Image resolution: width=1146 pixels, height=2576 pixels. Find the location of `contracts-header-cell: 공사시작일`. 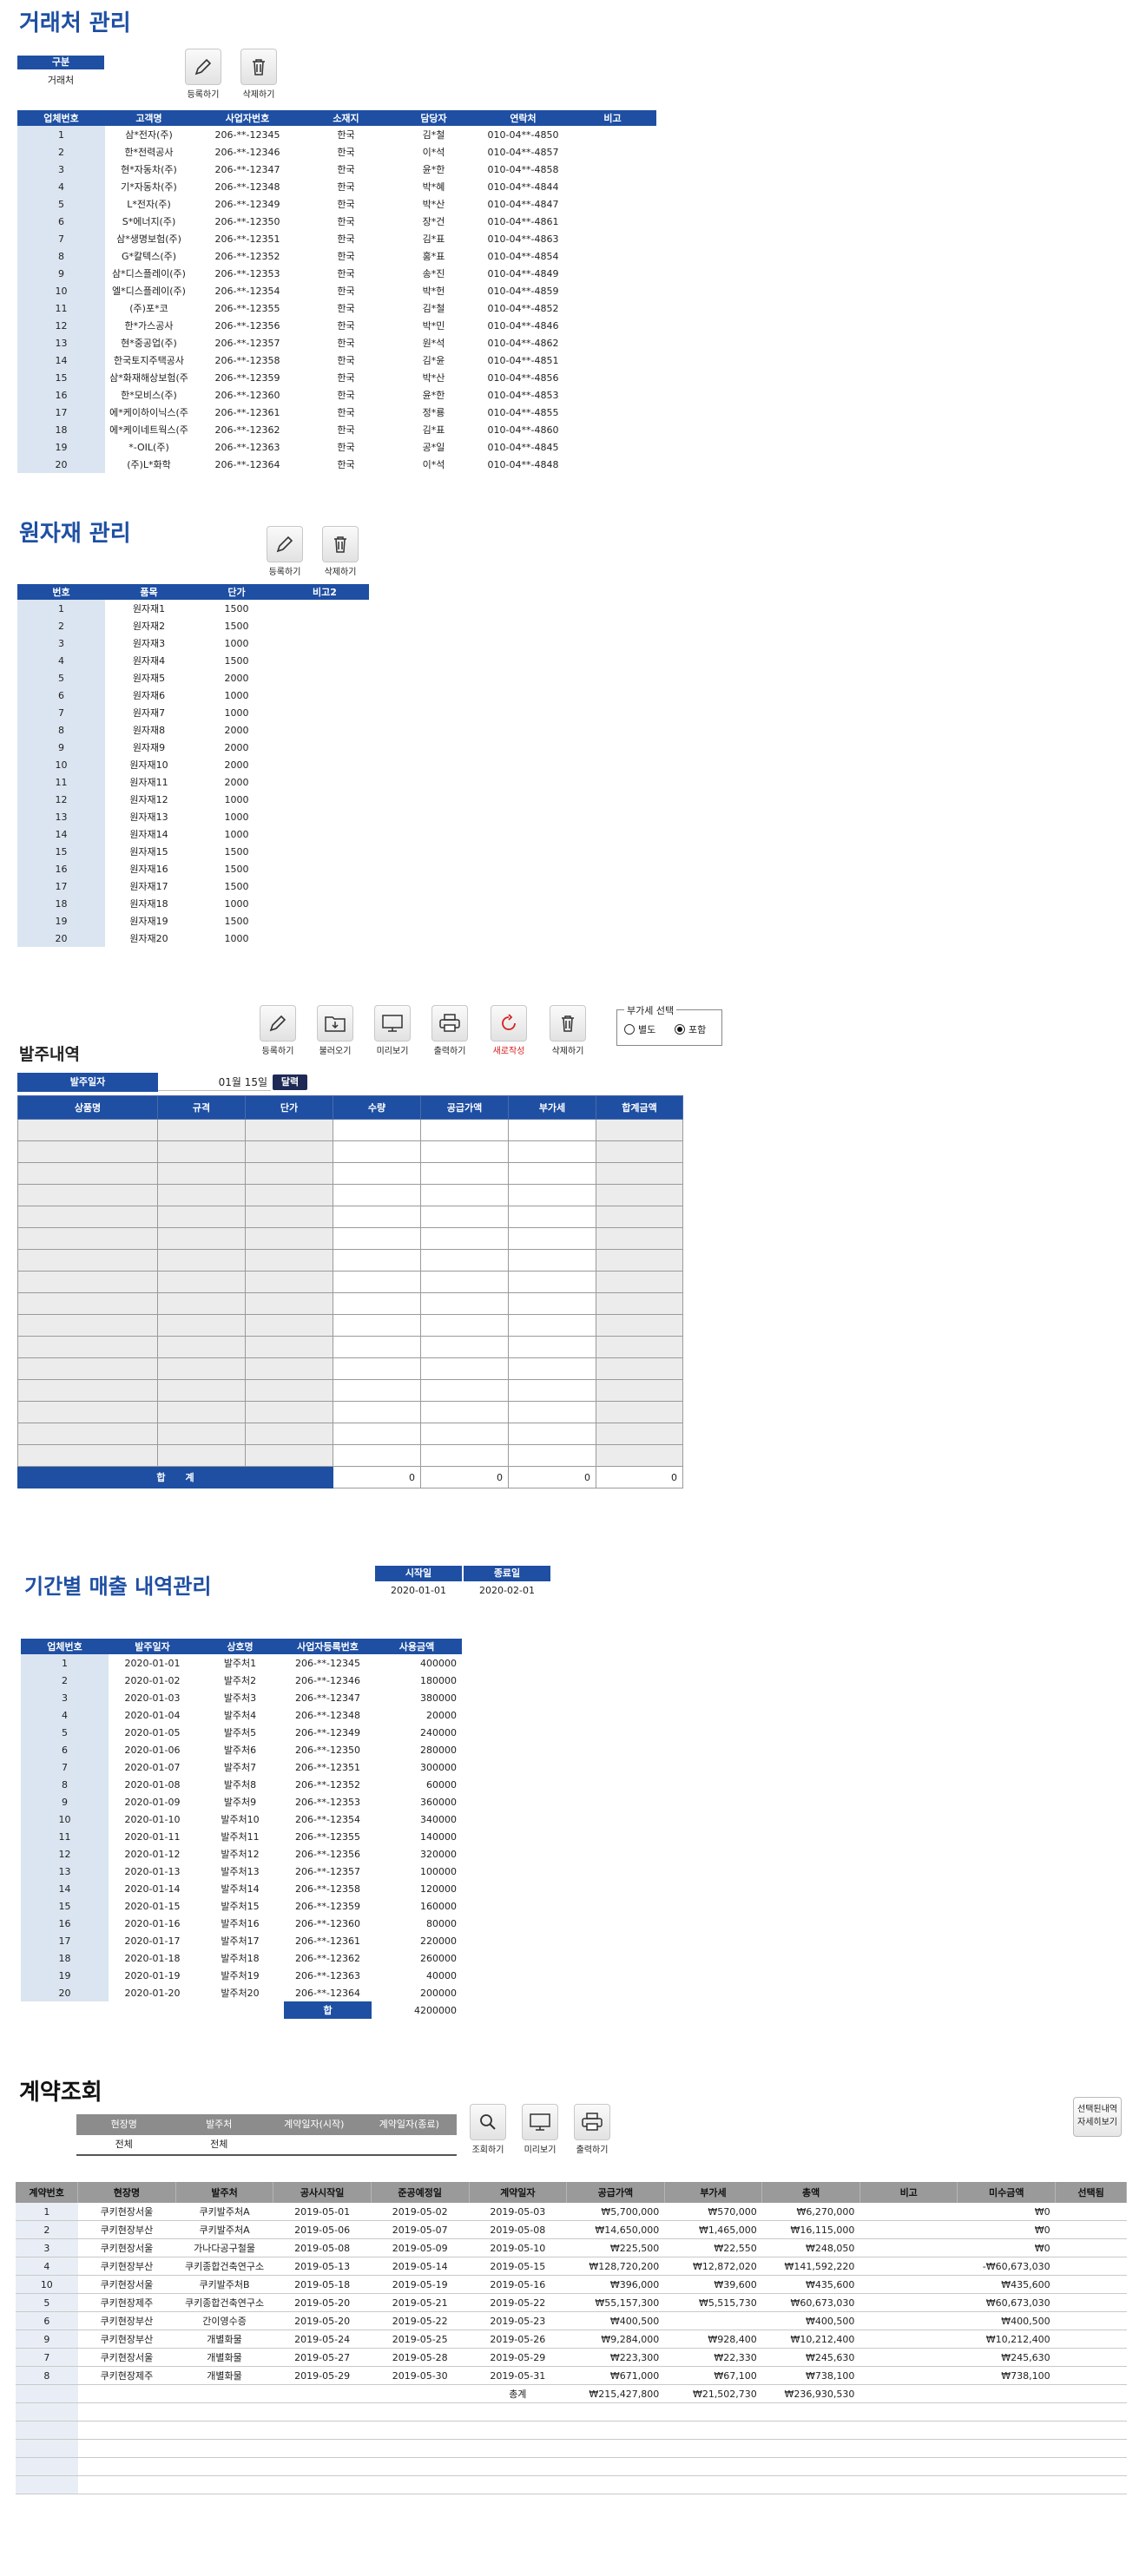

contracts-header-cell: 공사시작일 is located at coordinates (323, 2192).